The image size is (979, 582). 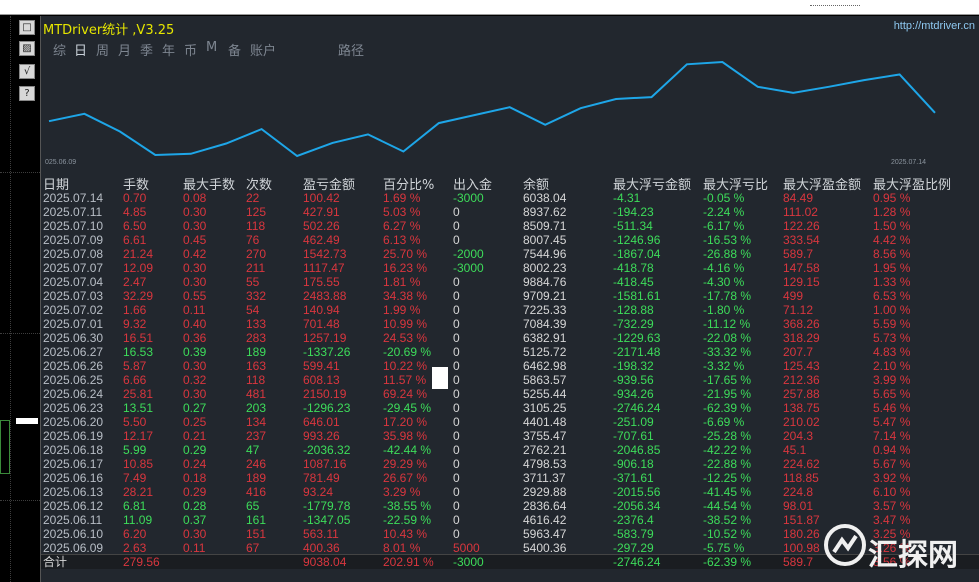 I want to click on tab-year: 年, so click(x=168, y=49).